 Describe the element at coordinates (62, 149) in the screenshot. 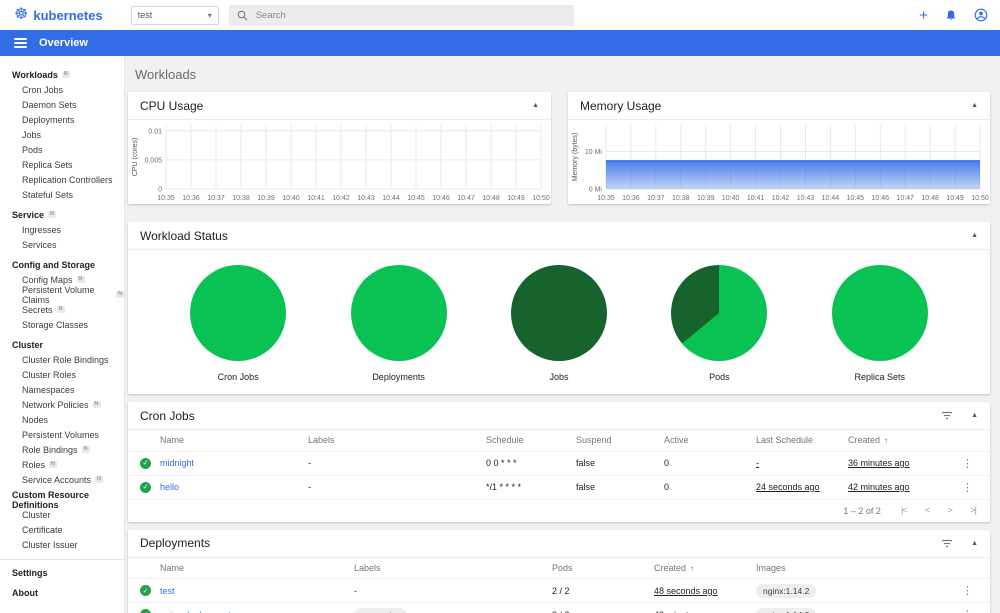

I see `sidebar-item-pods: Pods` at that location.